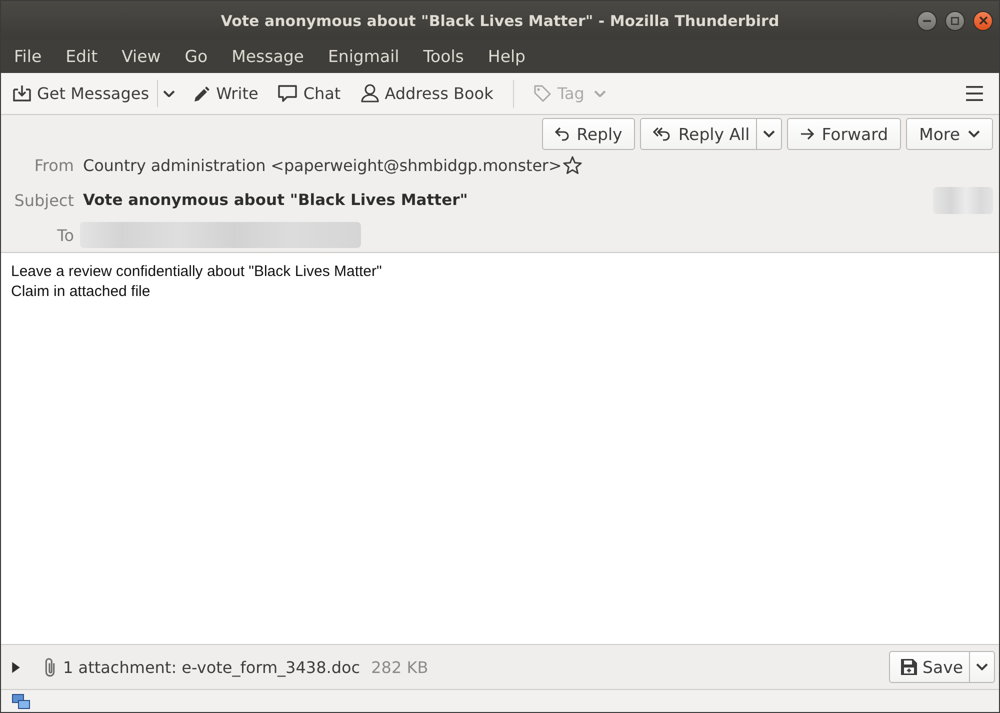 The width and height of the screenshot is (1000, 713). I want to click on get-messages-button: Get Messages, so click(82, 93).